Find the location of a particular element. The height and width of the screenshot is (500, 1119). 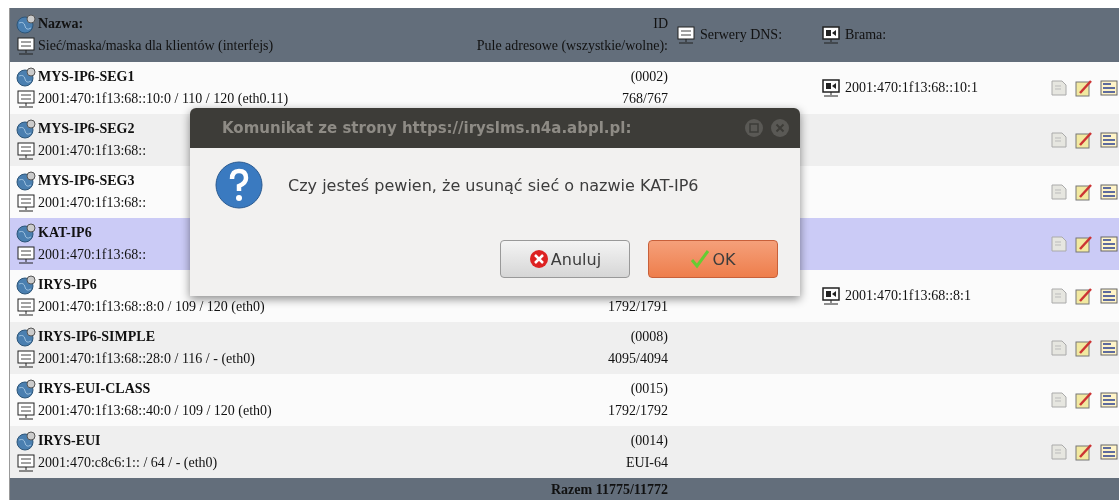

address-pool: 1792/1791 is located at coordinates (638, 307).